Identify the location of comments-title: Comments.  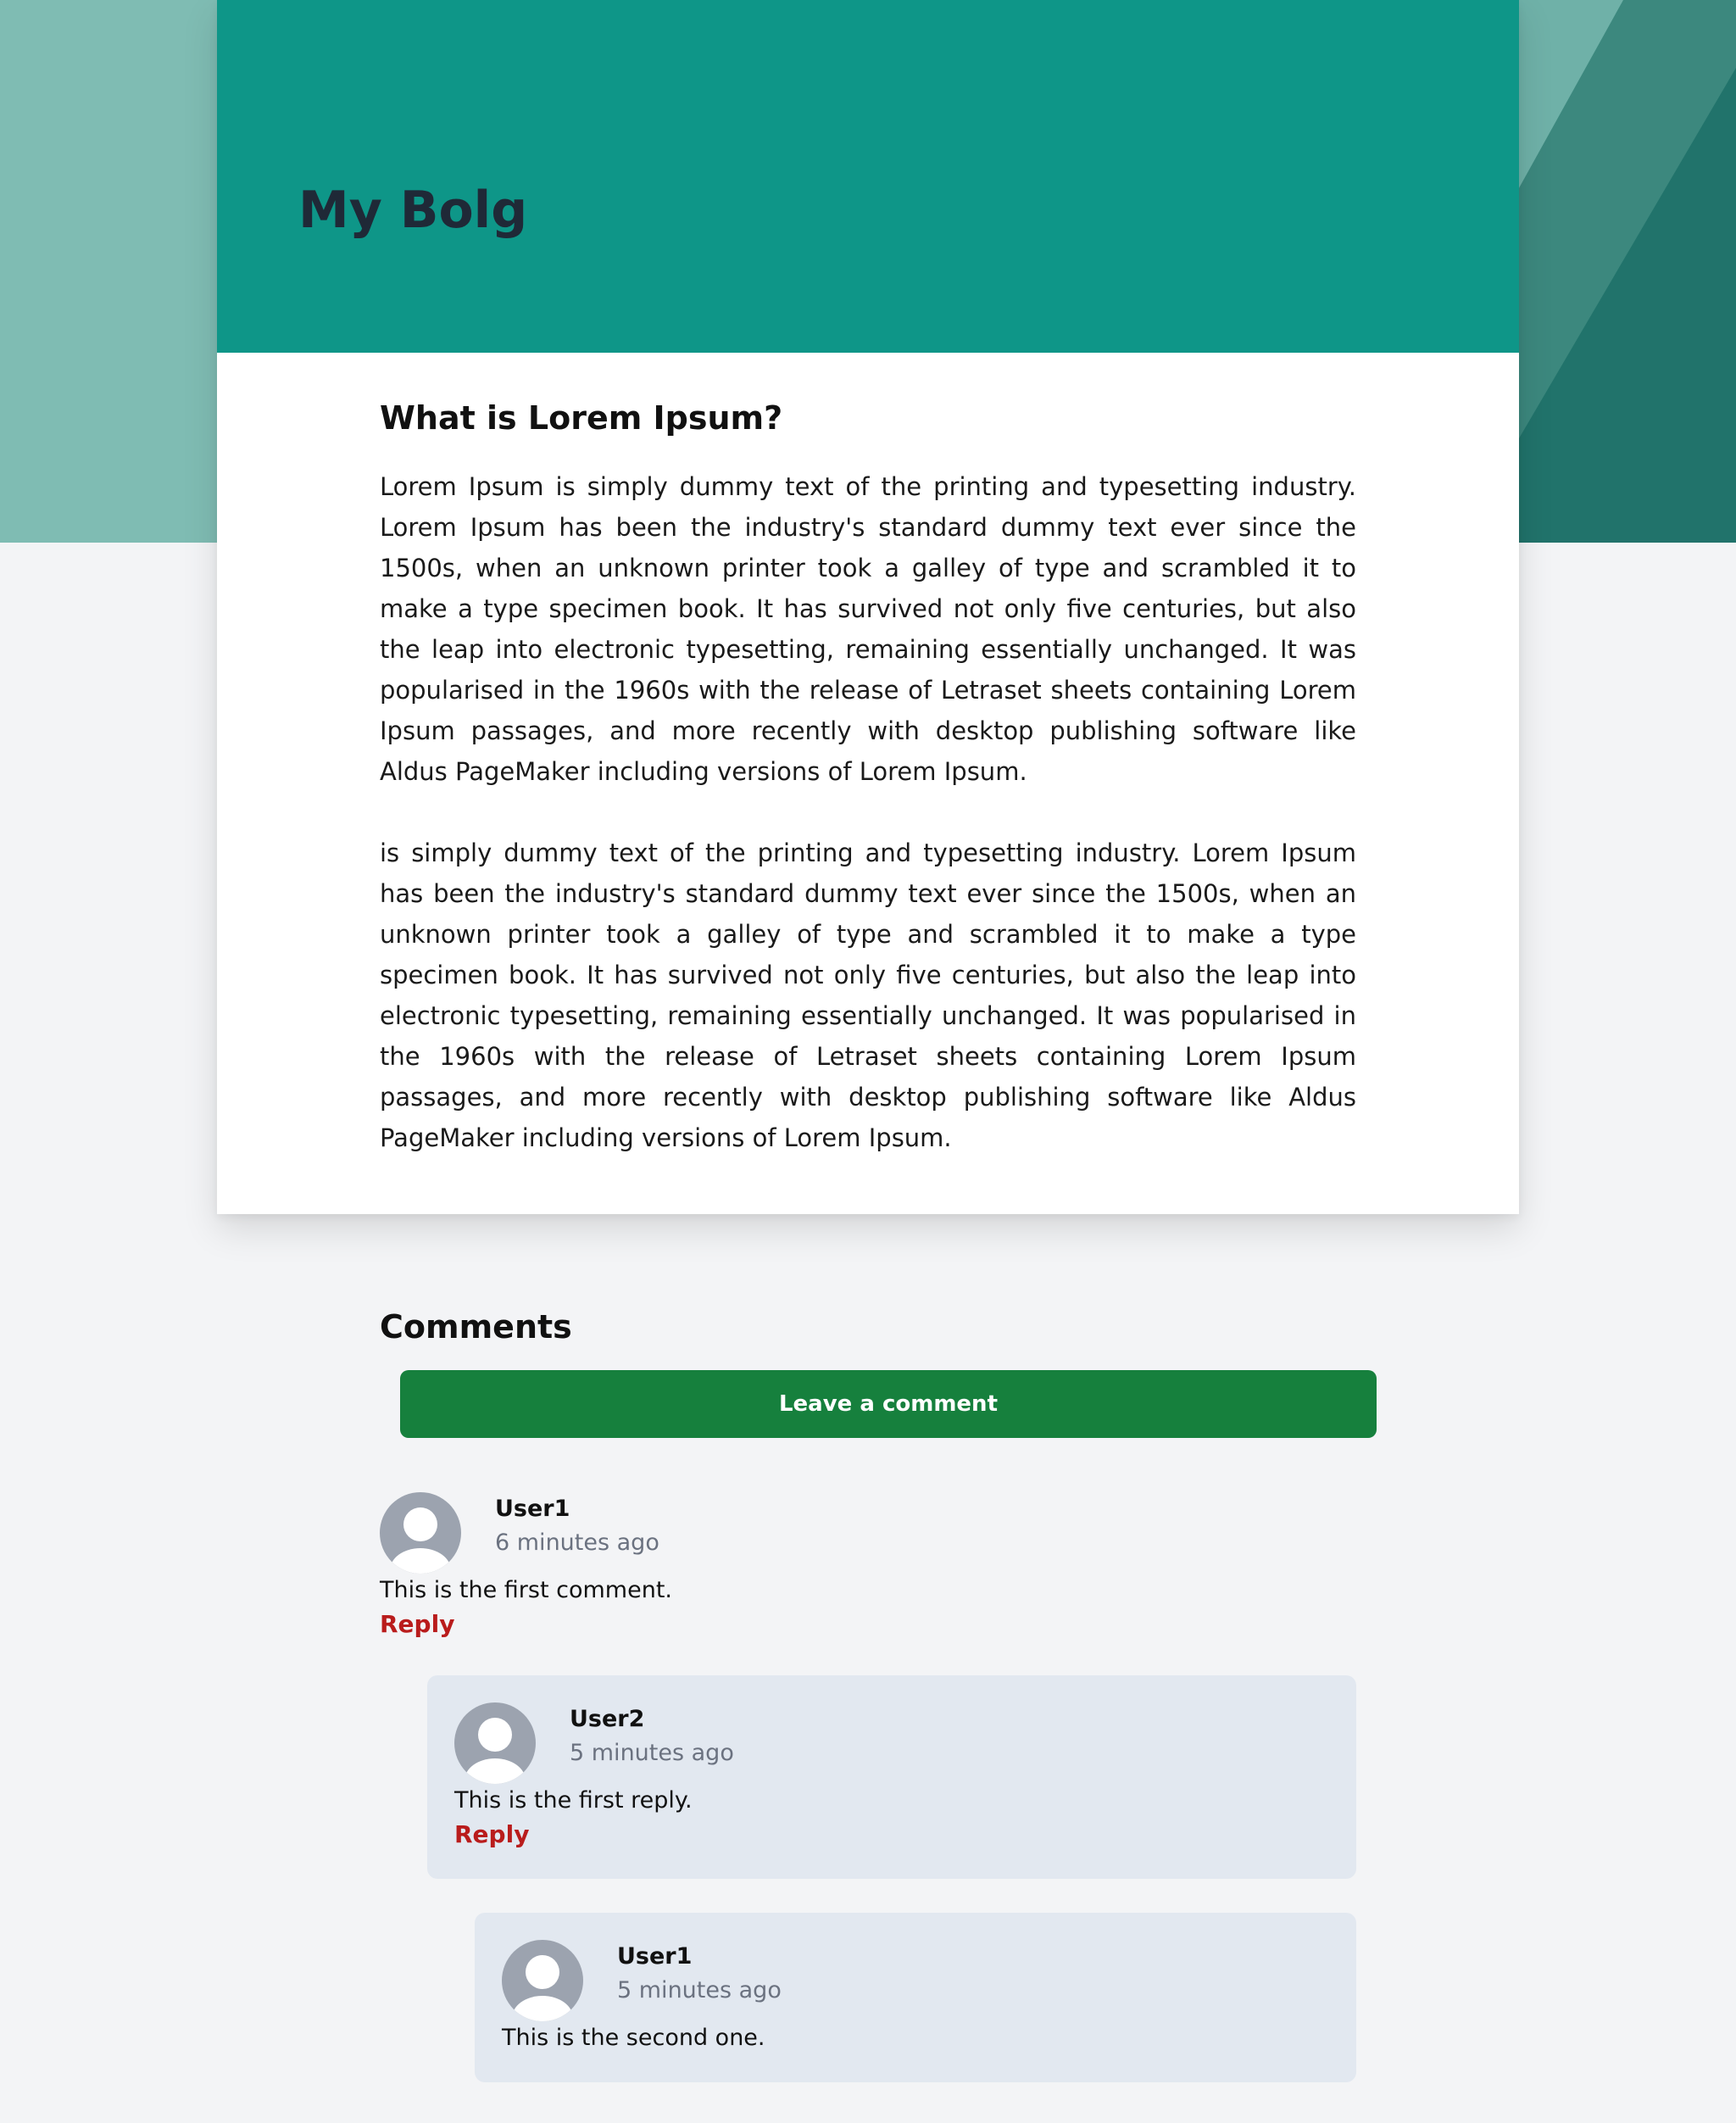
(476, 1327).